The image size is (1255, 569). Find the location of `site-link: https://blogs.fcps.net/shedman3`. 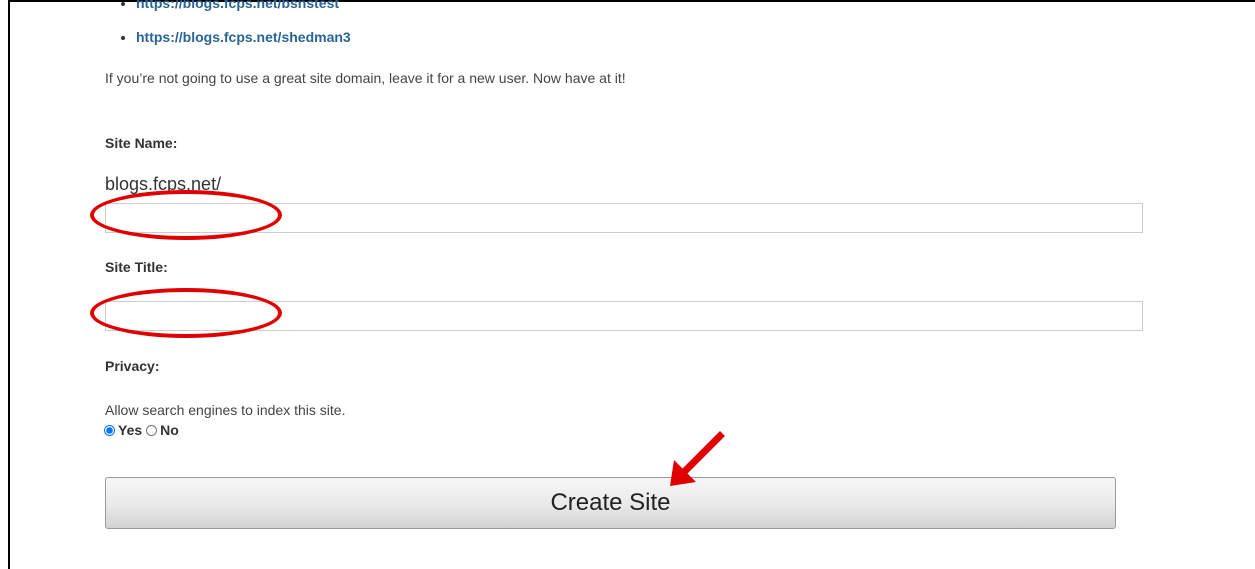

site-link: https://blogs.fcps.net/shedman3 is located at coordinates (243, 37).